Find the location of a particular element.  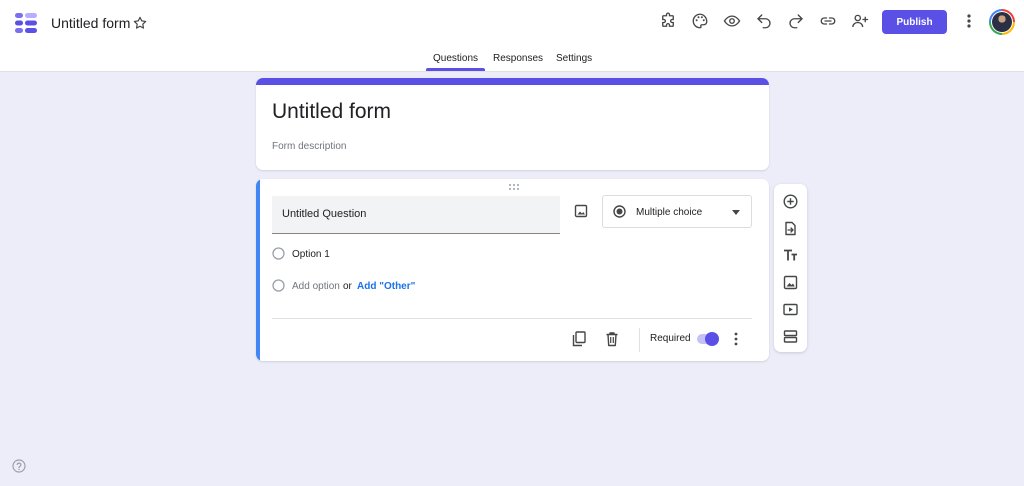

add-option-radio is located at coordinates (278, 285).